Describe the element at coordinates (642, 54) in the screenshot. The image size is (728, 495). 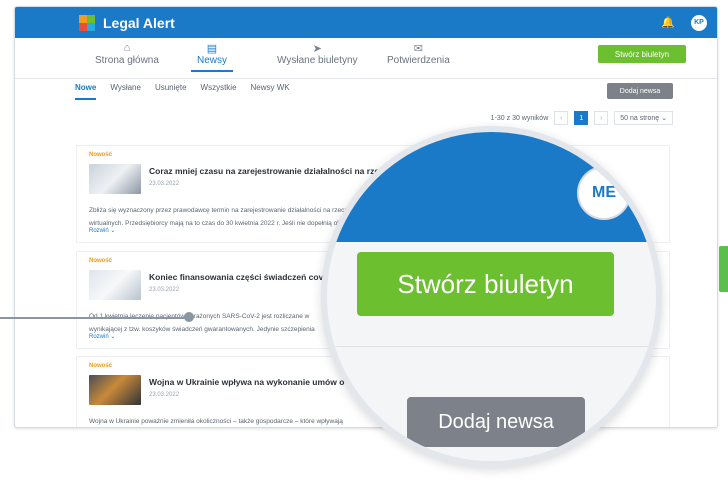
I see `create-newsletter-button: Stwórz biuletyn` at that location.